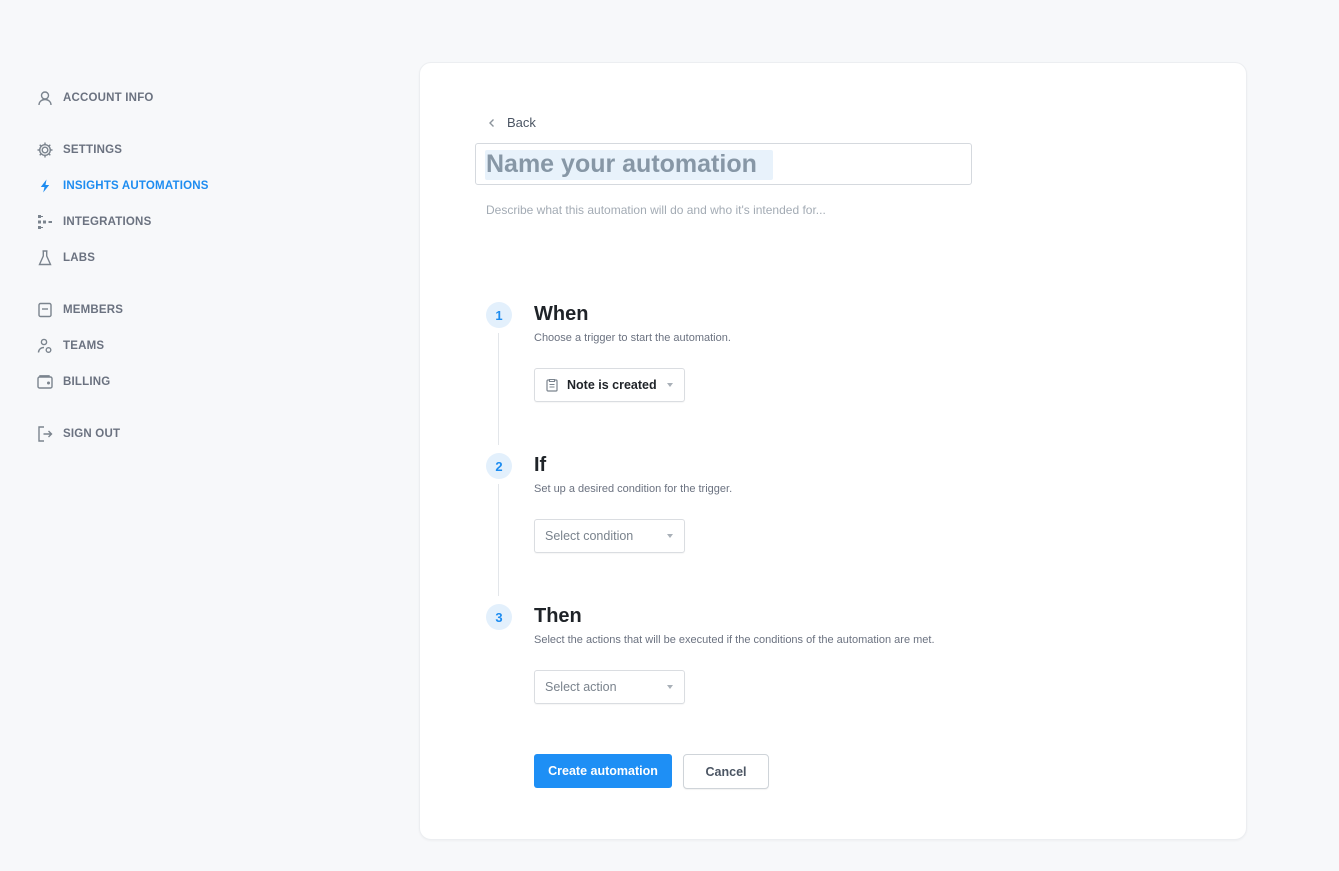  Describe the element at coordinates (521, 122) in the screenshot. I see `back-label: Back` at that location.